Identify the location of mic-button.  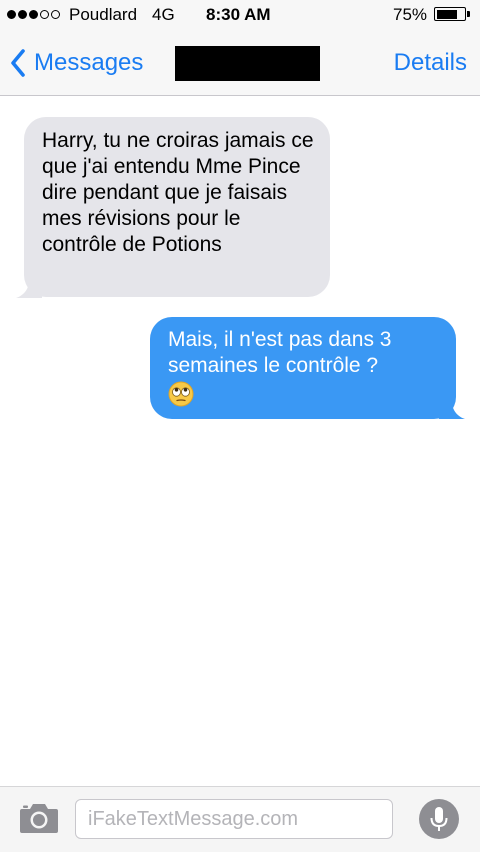
(439, 819).